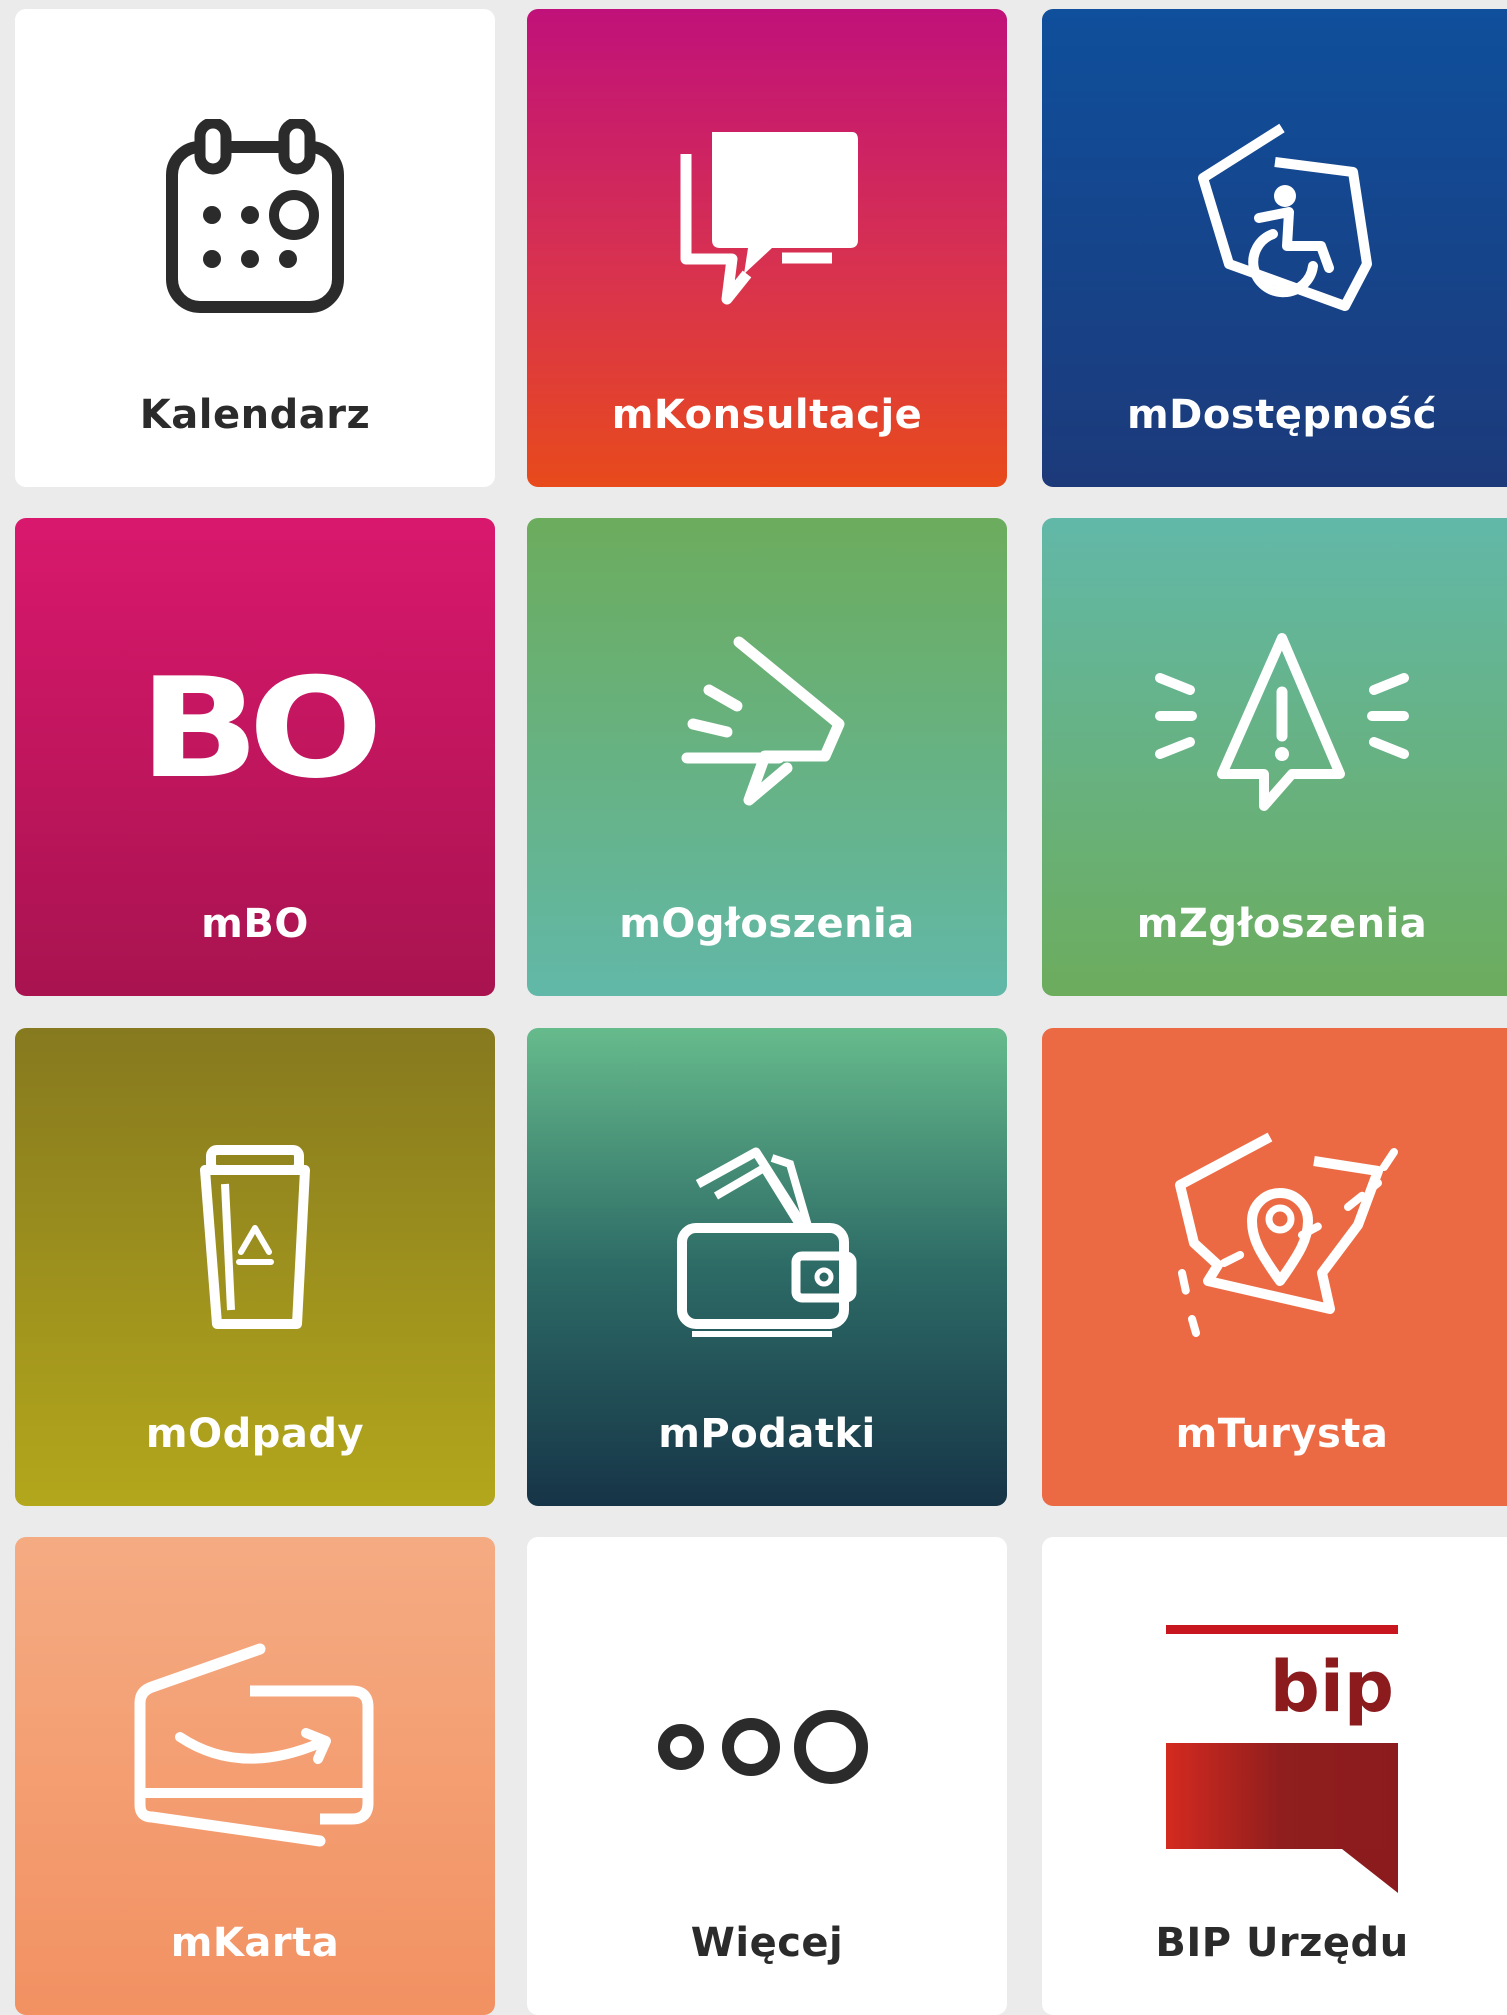 The height and width of the screenshot is (2015, 1507). What do you see at coordinates (767, 924) in the screenshot?
I see `tile-label: mOgłoszenia` at bounding box center [767, 924].